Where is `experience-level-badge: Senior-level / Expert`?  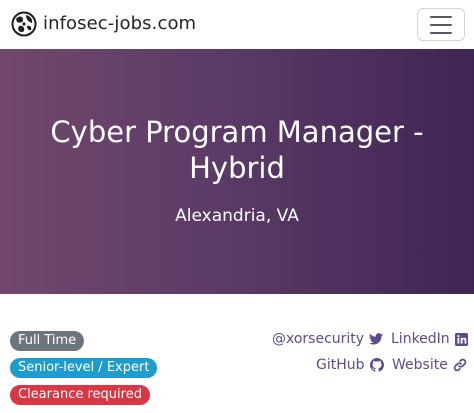
experience-level-badge: Senior-level / Expert is located at coordinates (84, 368).